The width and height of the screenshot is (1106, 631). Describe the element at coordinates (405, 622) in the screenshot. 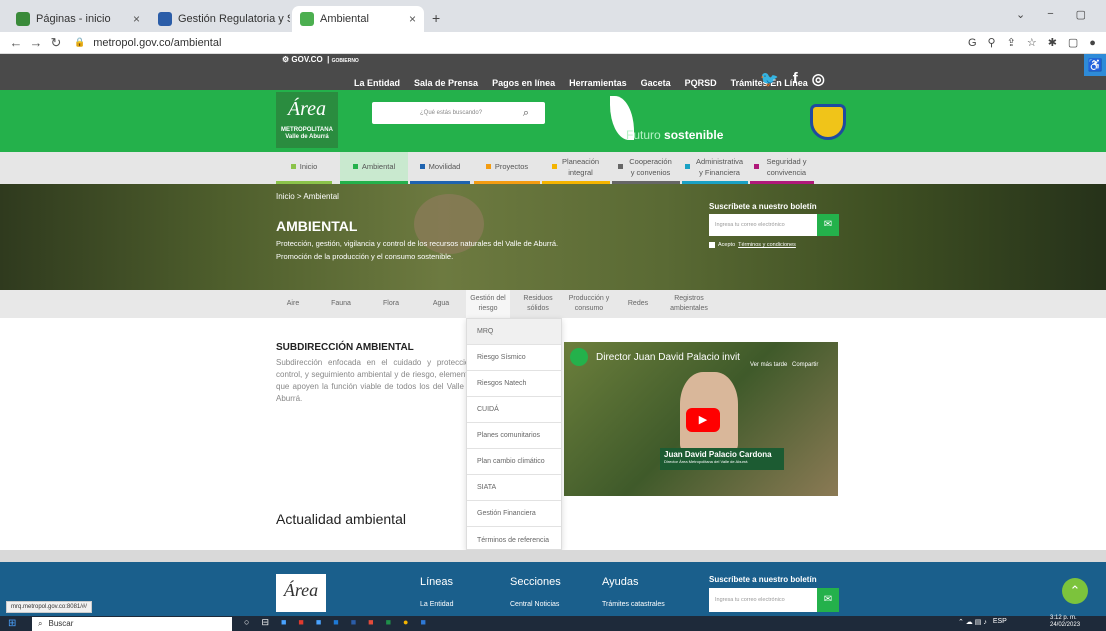

I see `chrome-icon: ●` at that location.